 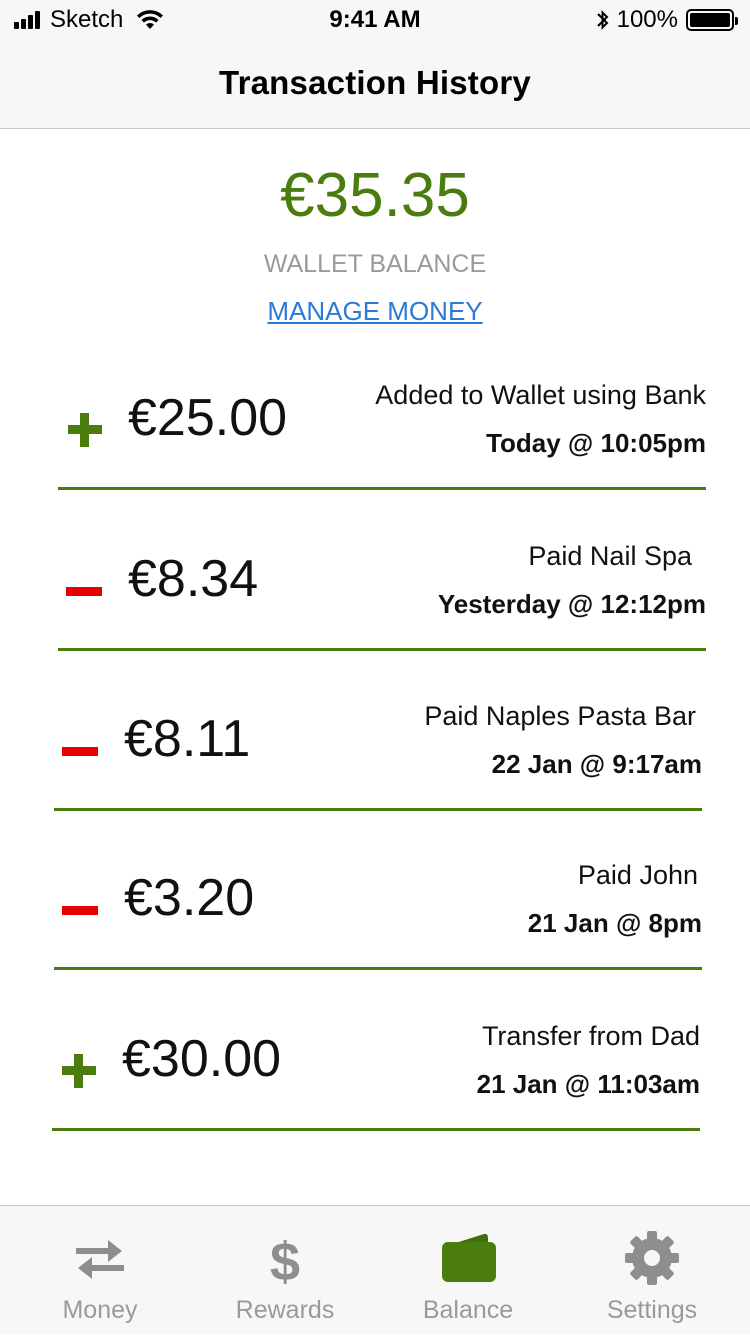 I want to click on bluetooth-icon, so click(x=602, y=20).